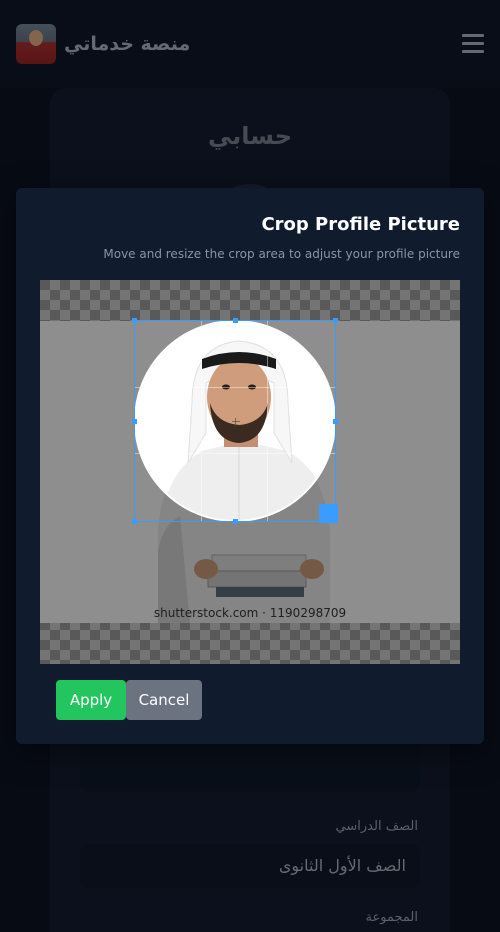 This screenshot has width=500, height=932. What do you see at coordinates (134, 421) in the screenshot?
I see `crop-handle-left` at bounding box center [134, 421].